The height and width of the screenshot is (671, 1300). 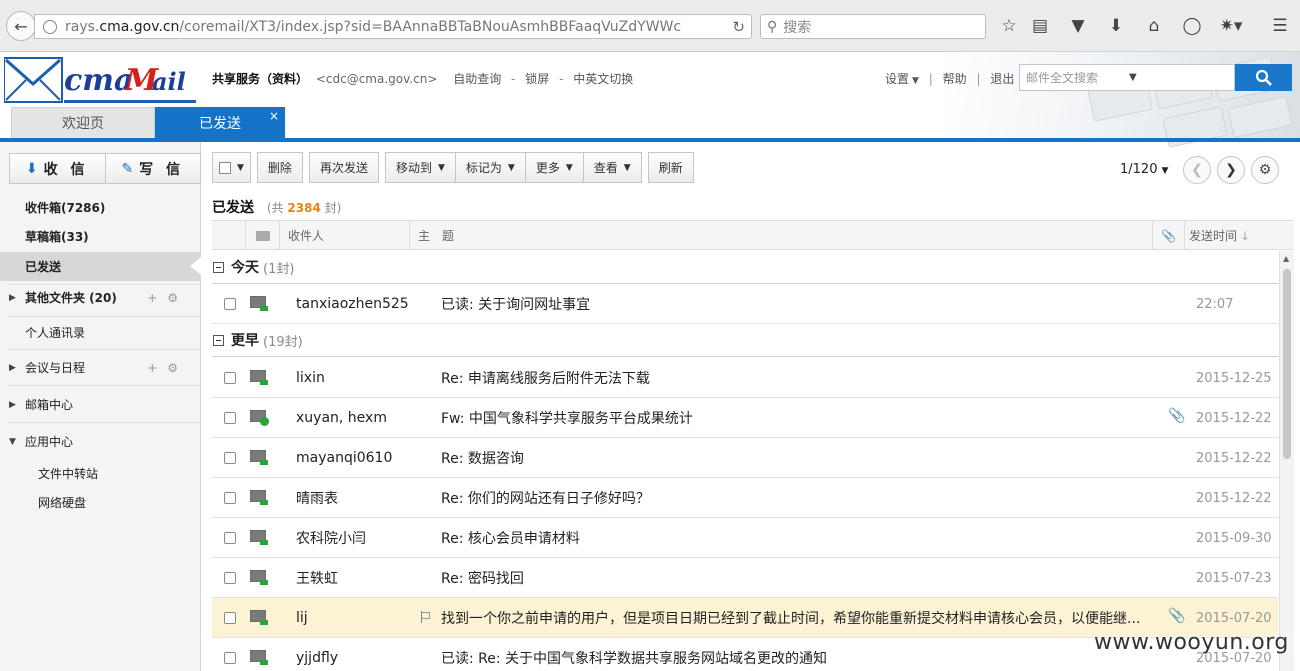 What do you see at coordinates (510, 539) in the screenshot?
I see `subject: Re: 核心会员申请材料` at bounding box center [510, 539].